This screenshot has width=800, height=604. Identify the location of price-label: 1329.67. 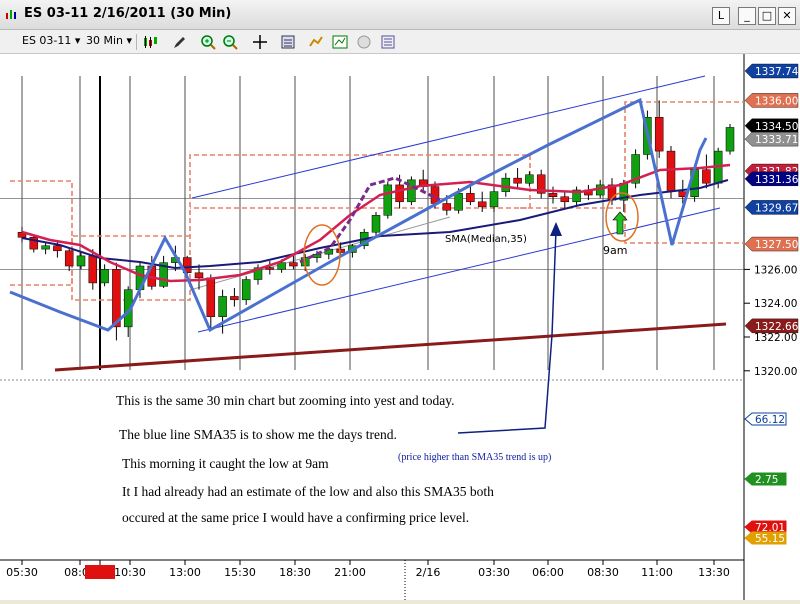
(771, 207).